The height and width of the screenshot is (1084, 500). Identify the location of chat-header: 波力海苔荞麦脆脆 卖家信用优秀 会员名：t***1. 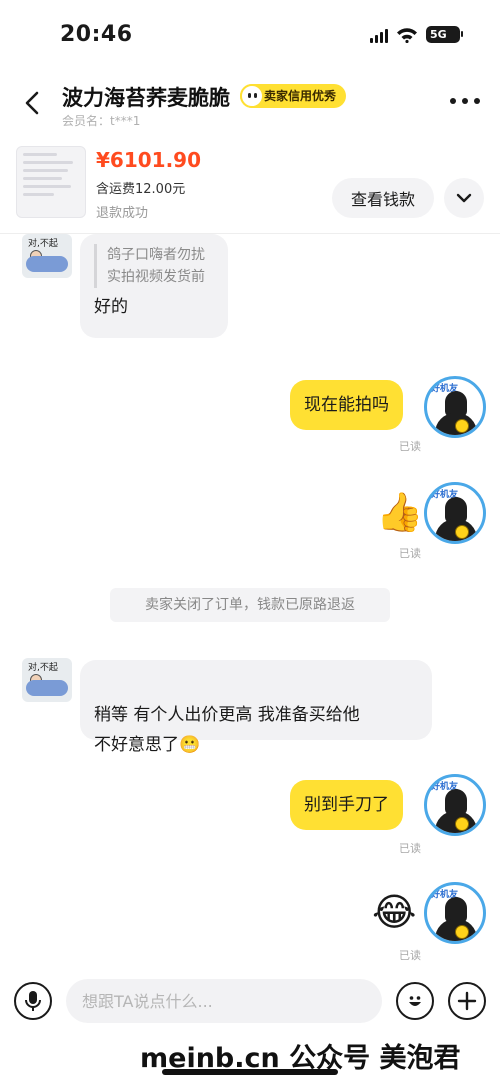
(250, 106).